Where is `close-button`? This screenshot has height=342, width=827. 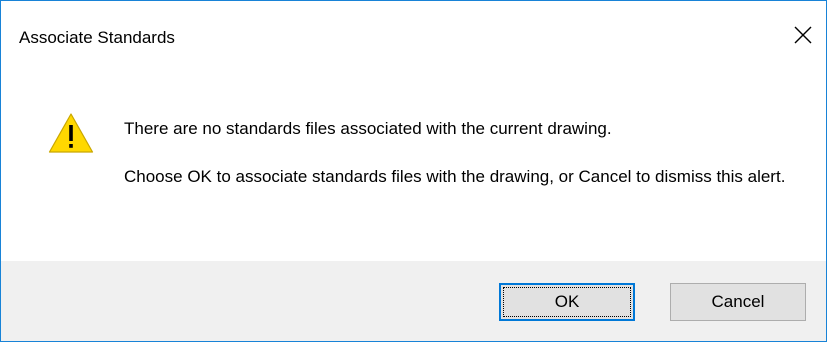
close-button is located at coordinates (803, 35).